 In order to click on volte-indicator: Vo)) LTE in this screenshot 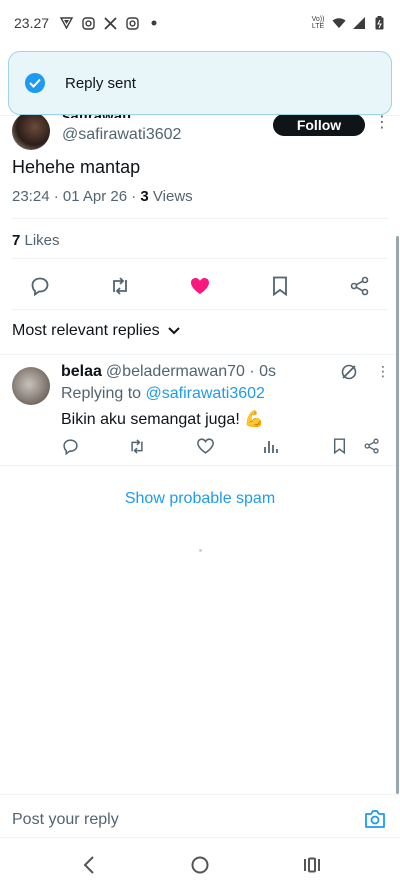, I will do `click(318, 23)`.